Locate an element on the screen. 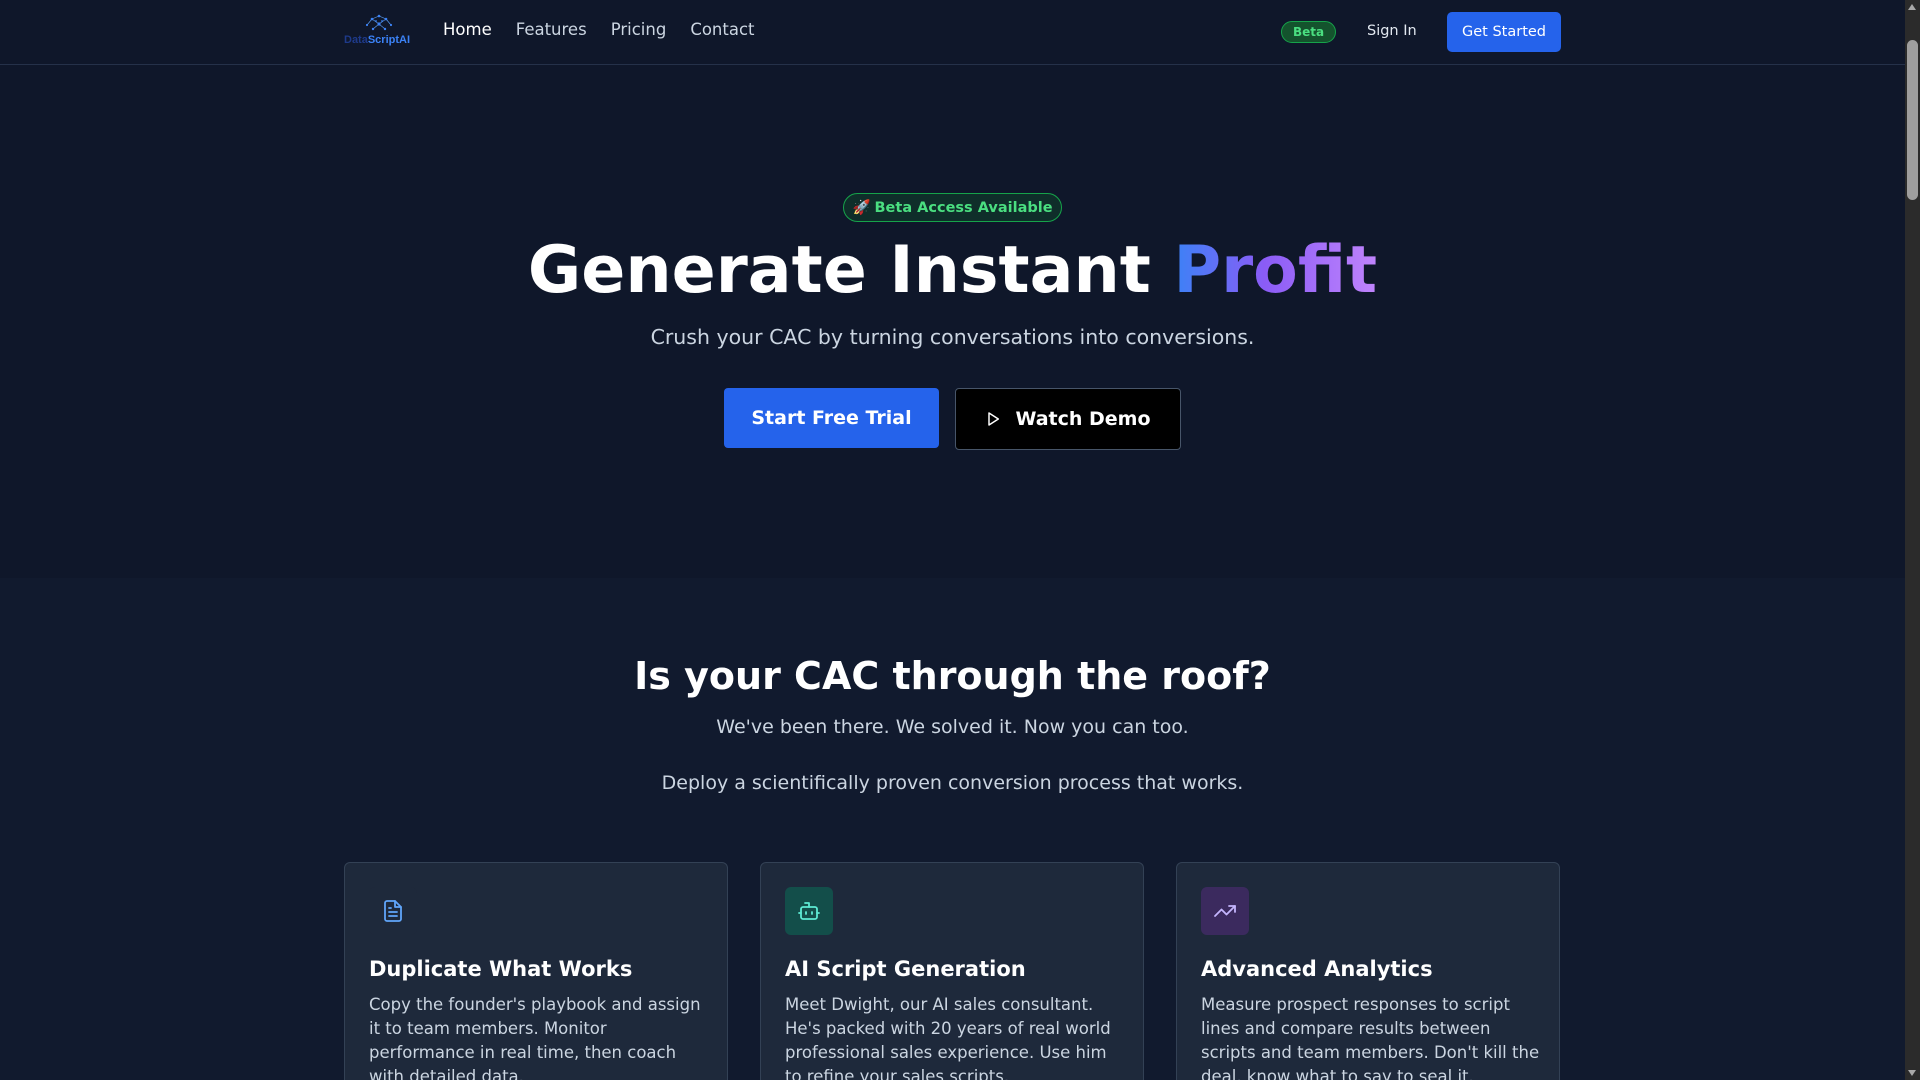 The height and width of the screenshot is (1080, 1920). trending-up-icon is located at coordinates (1225, 911).